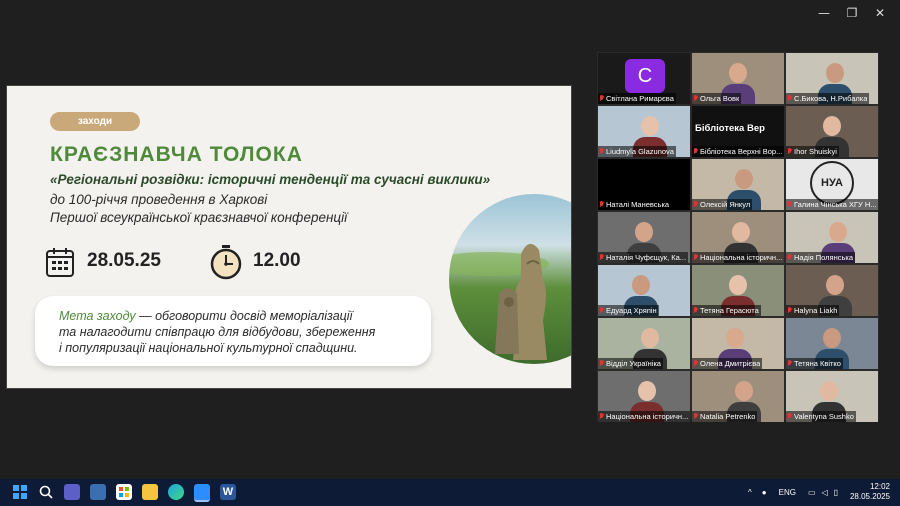  I want to click on system-clock: 12:02 28.05.2025, so click(870, 492).